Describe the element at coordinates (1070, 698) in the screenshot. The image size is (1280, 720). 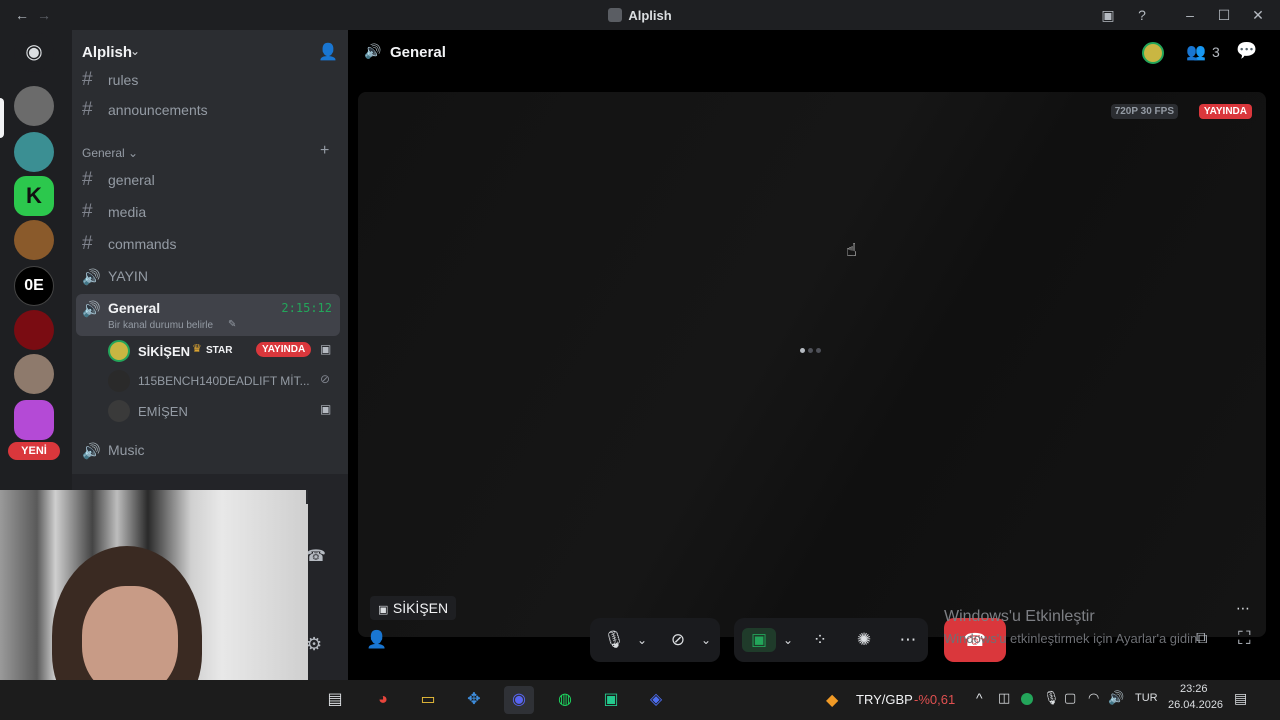
I see `display-icon: ▢` at that location.